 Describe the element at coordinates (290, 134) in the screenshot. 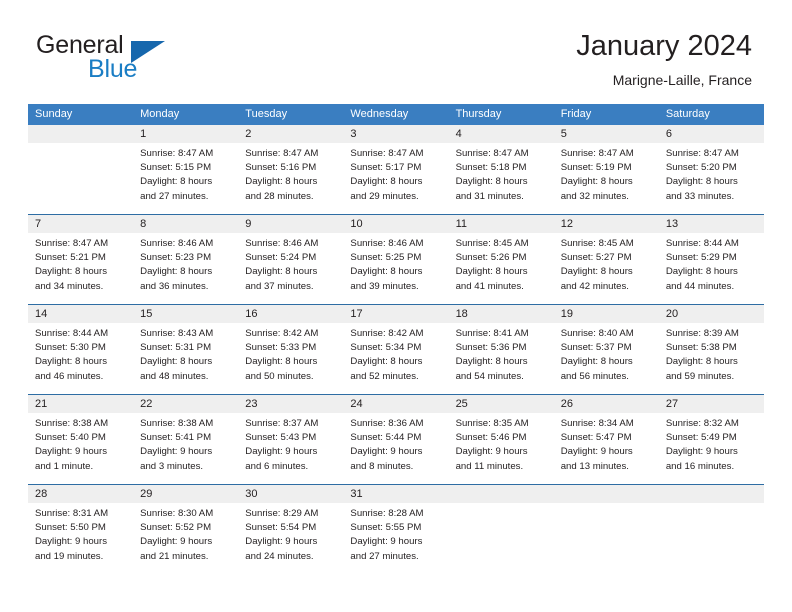

I see `day-number: 2` at that location.